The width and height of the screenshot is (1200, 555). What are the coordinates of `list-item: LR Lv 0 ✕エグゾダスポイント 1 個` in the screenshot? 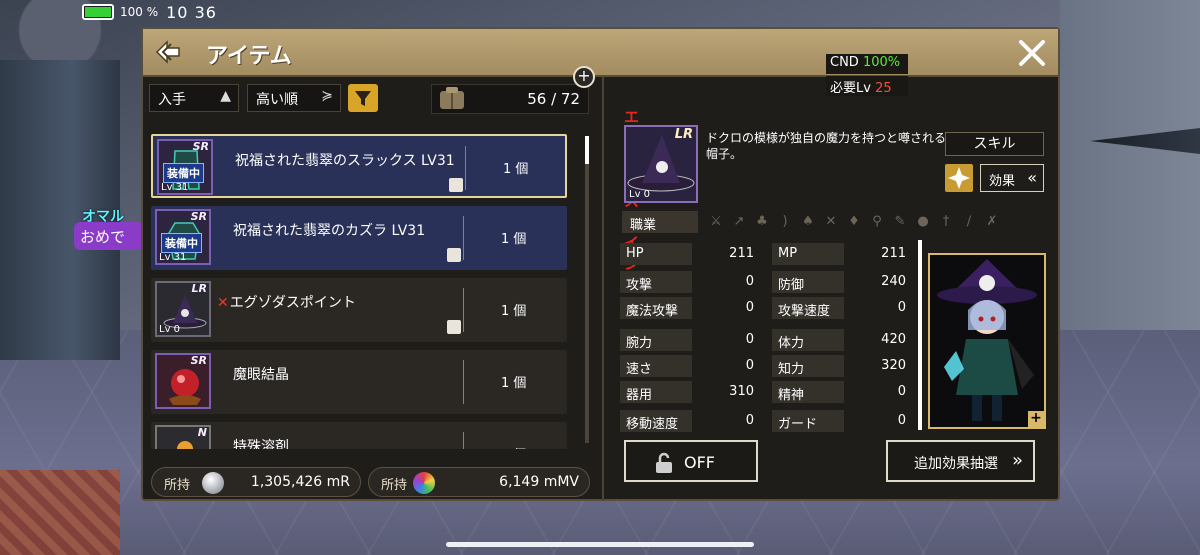 It's located at (359, 310).